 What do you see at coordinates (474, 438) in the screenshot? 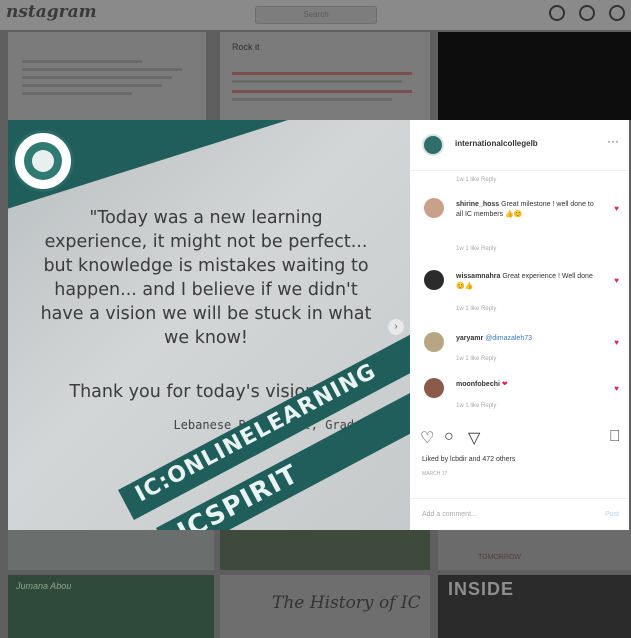
I see `share-icon: ▽` at bounding box center [474, 438].